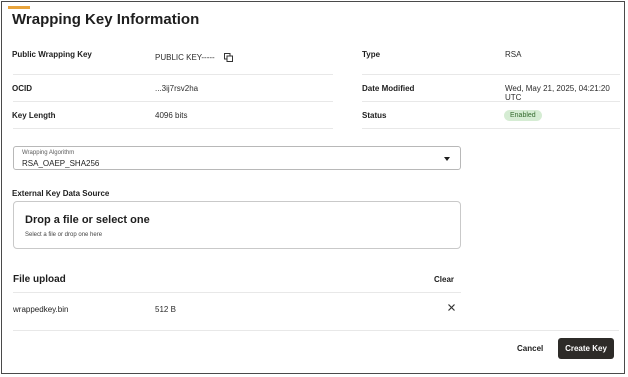  What do you see at coordinates (34, 115) in the screenshot?
I see `key-length-label: Key Length` at bounding box center [34, 115].